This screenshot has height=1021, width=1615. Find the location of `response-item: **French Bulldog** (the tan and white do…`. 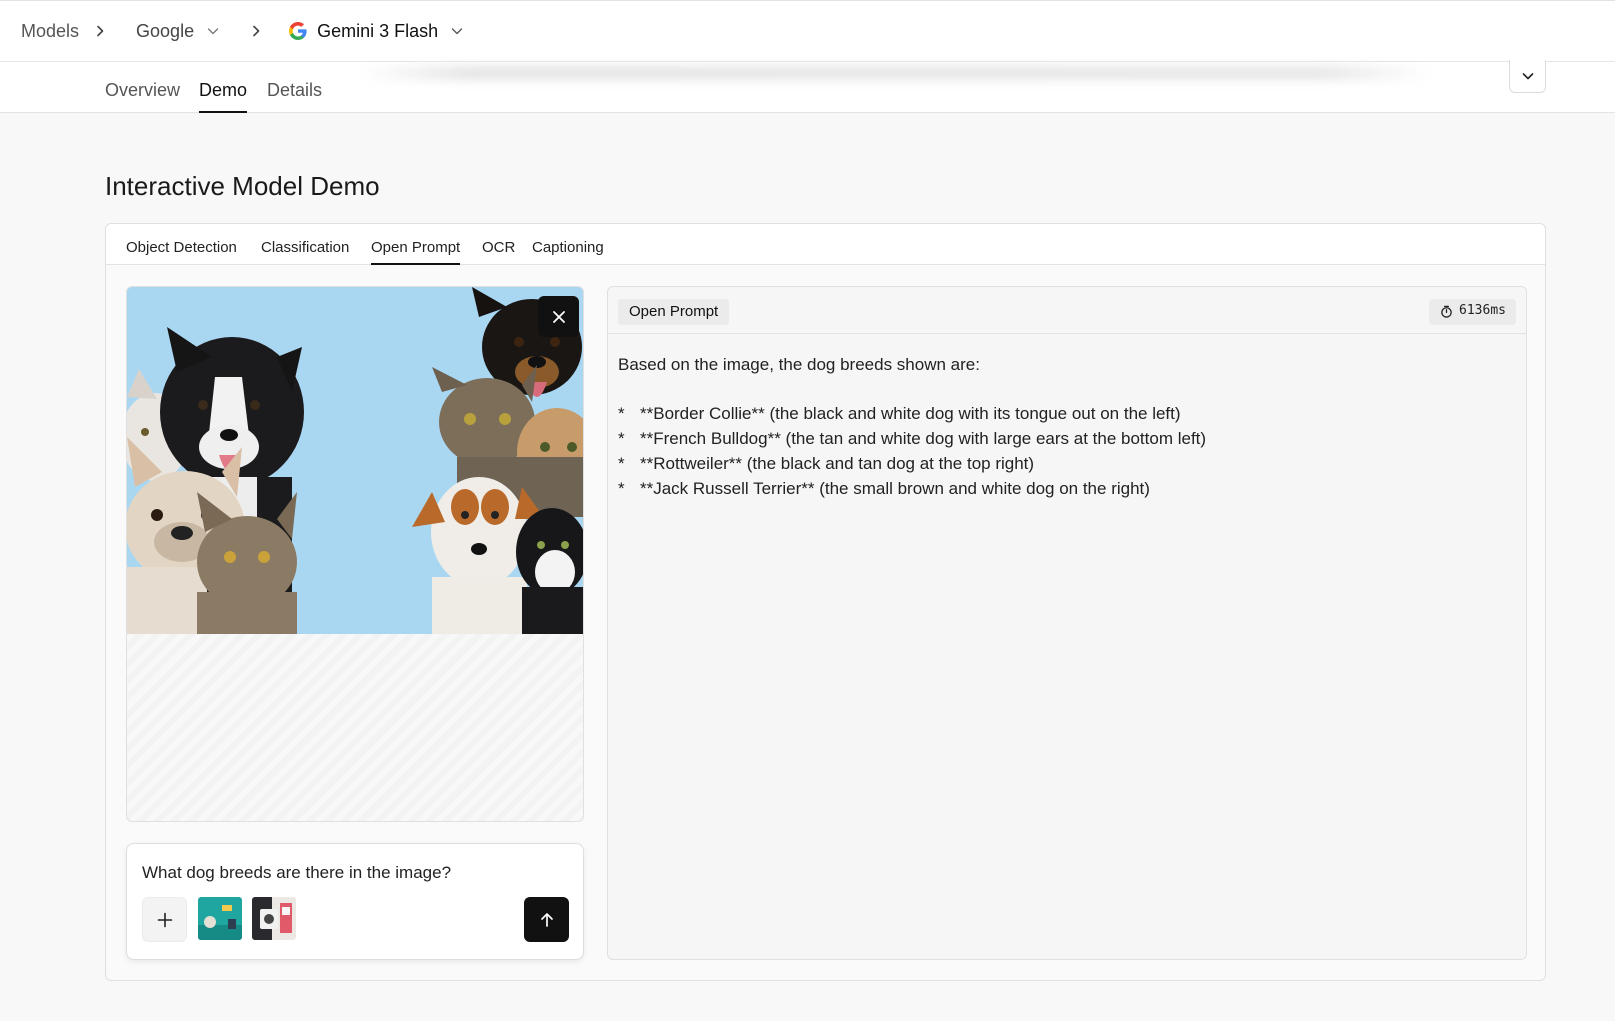

response-item: **French Bulldog** (the tan and white do… is located at coordinates (923, 438).